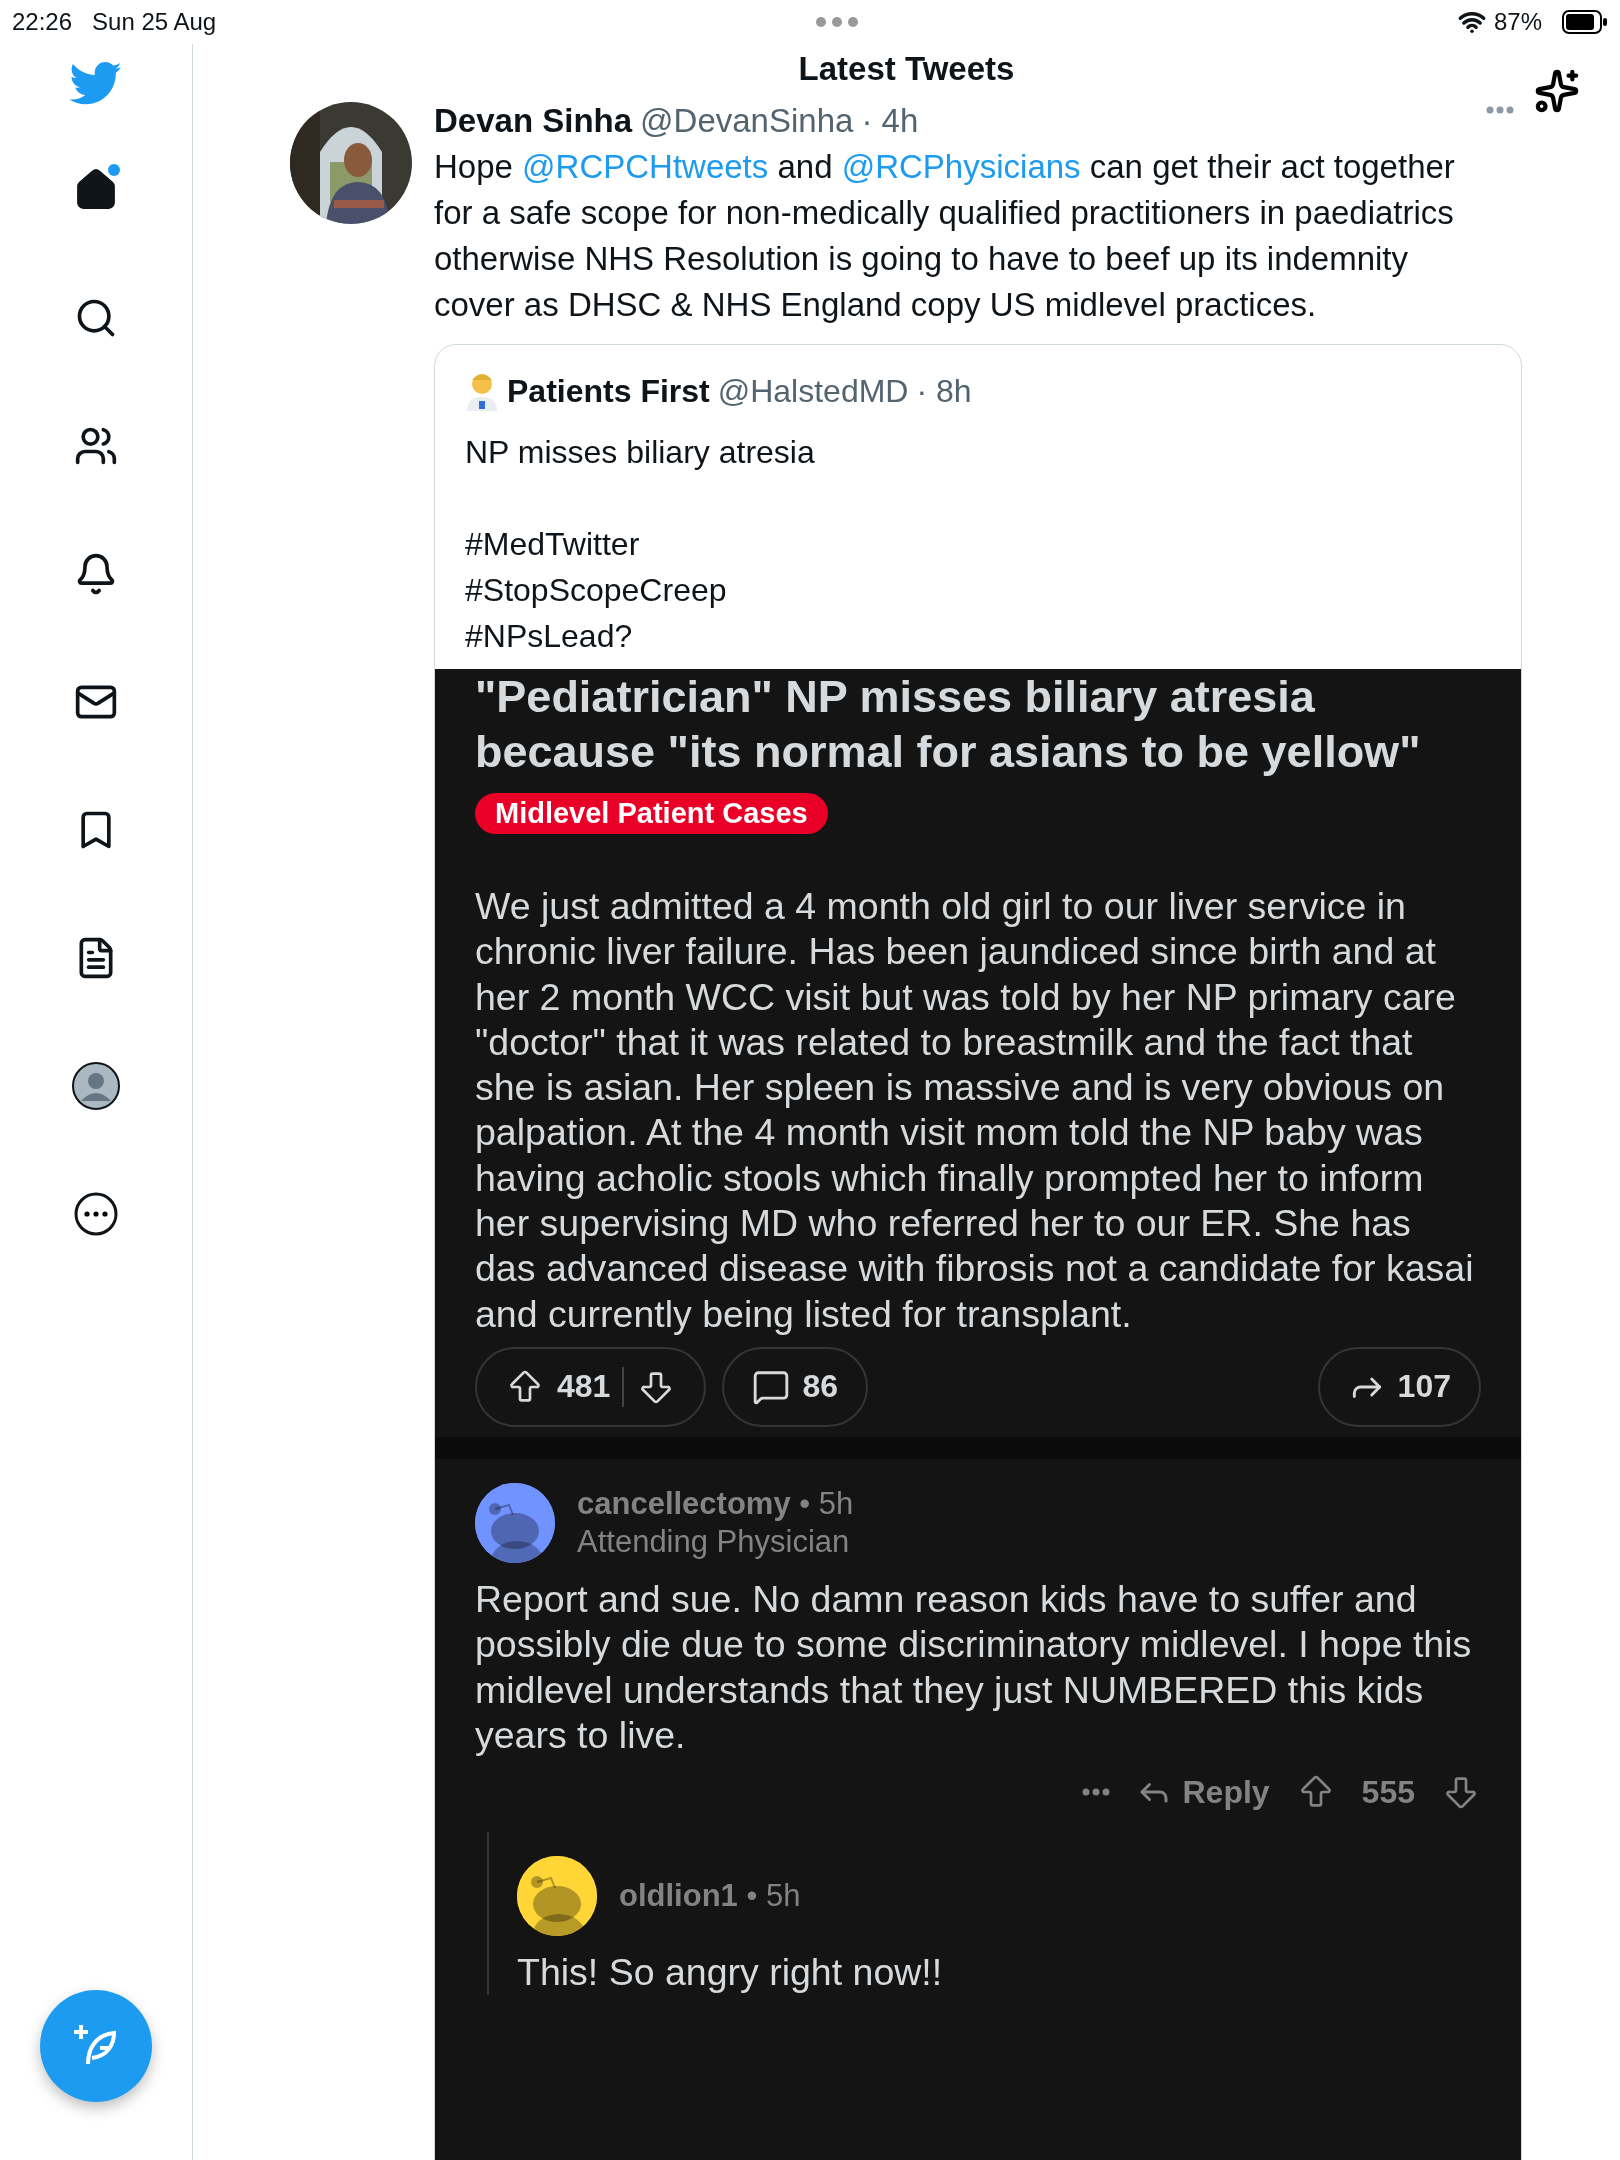 Image resolution: width=1620 pixels, height=2160 pixels. Describe the element at coordinates (651, 813) in the screenshot. I see `post-flair: Midlevel Patient Cases` at that location.